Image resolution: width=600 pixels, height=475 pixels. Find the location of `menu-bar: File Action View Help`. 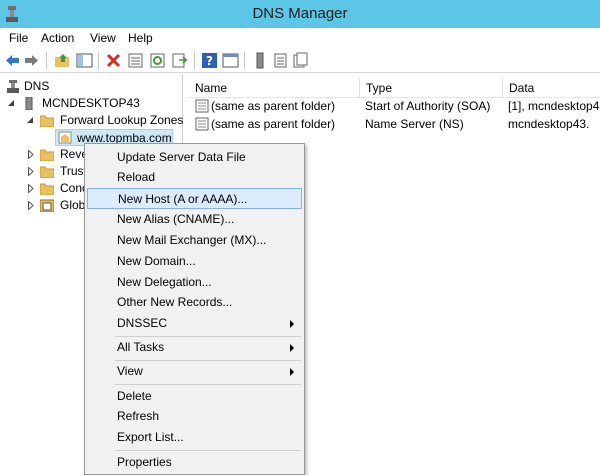

menu-bar: File Action View Help is located at coordinates (300, 38).